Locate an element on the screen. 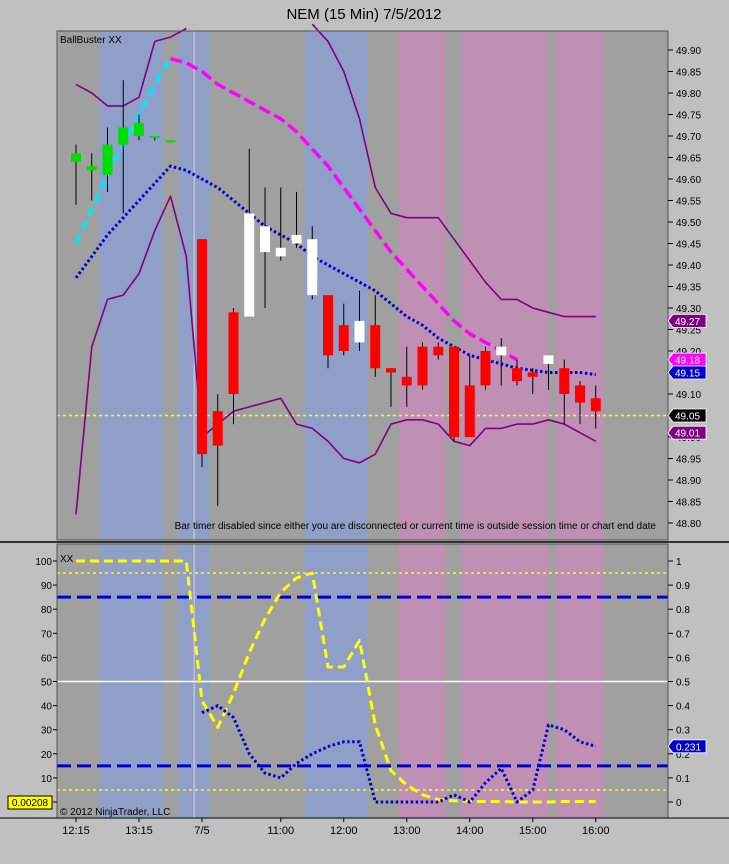  price-axis-tick-label: 48.80 is located at coordinates (688, 524).